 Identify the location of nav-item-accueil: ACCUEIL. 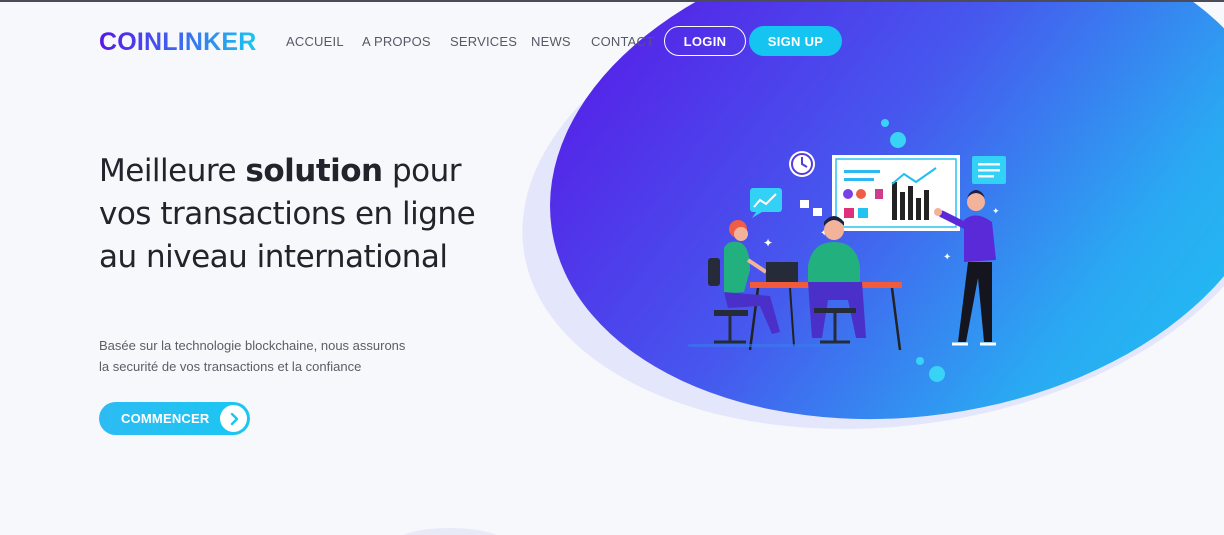
(315, 41).